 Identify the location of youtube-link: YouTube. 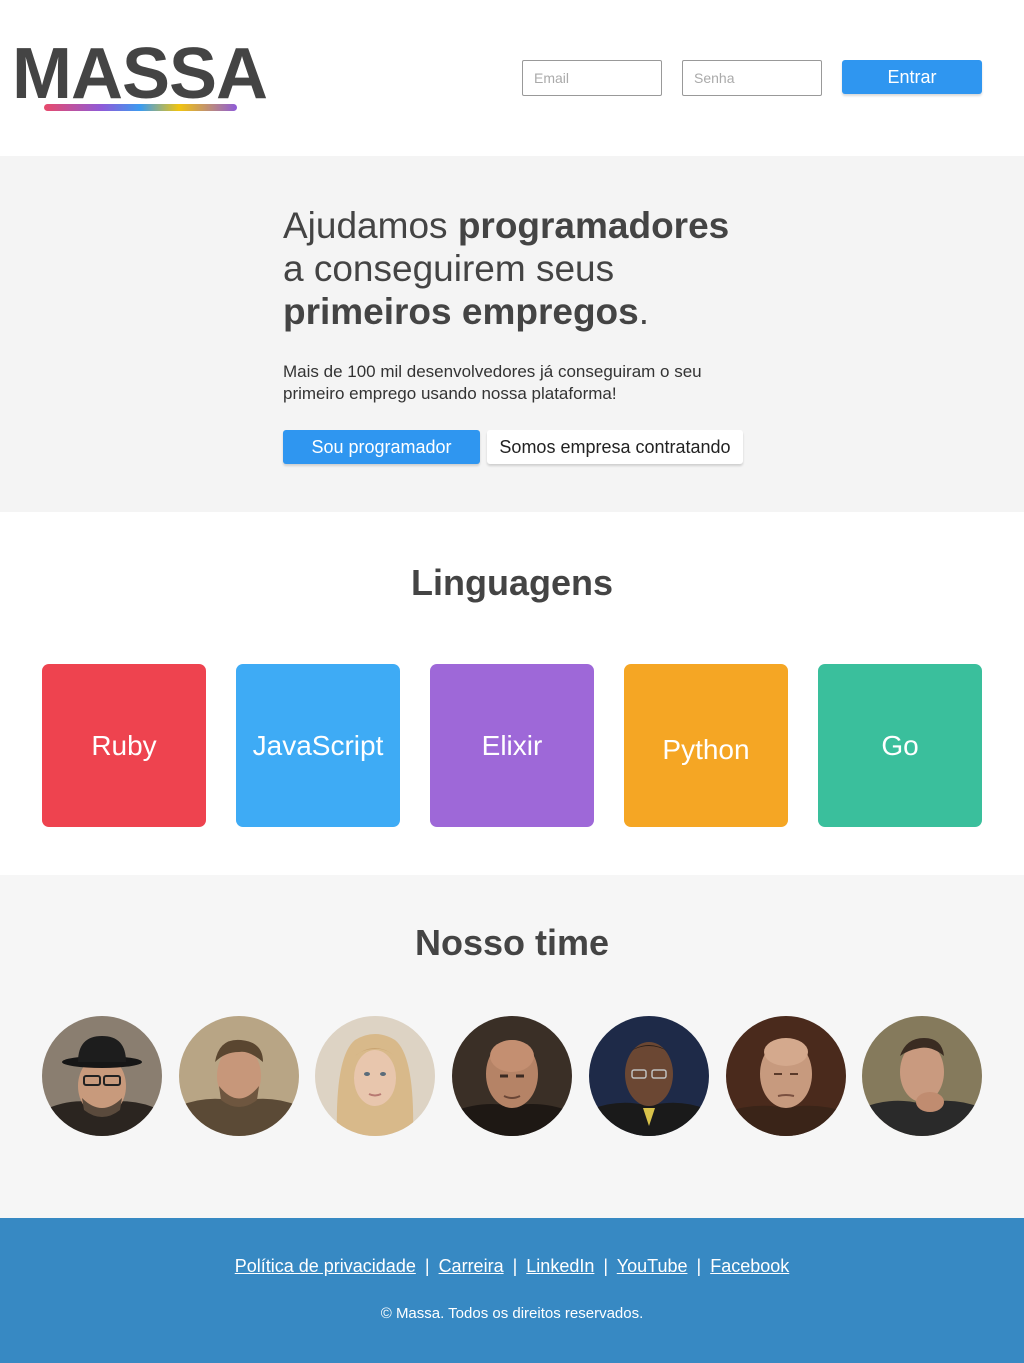
(652, 1266).